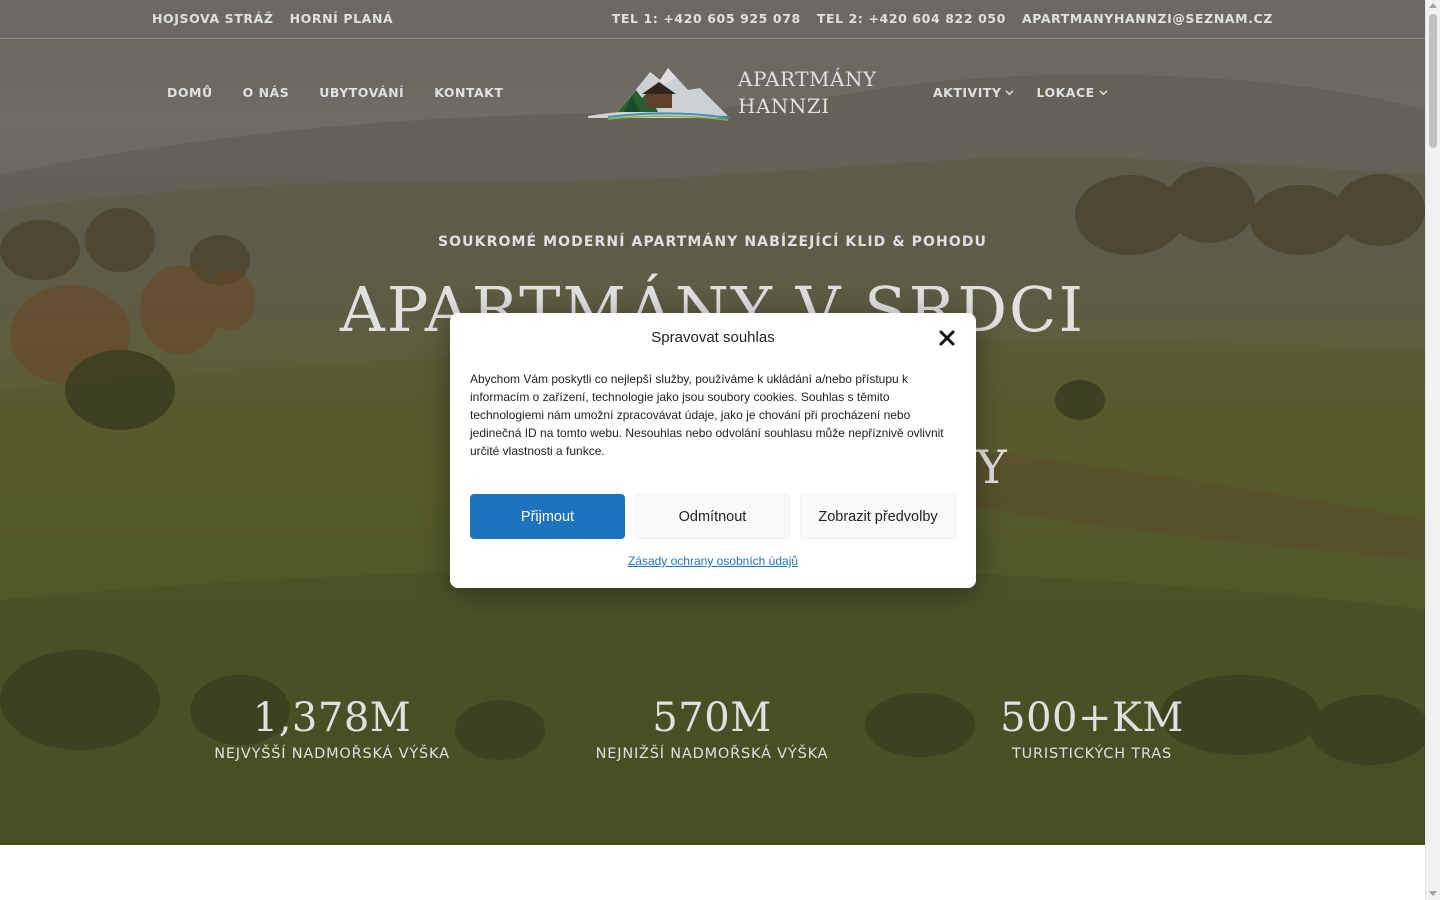 The width and height of the screenshot is (1440, 900). Describe the element at coordinates (1433, 81) in the screenshot. I see `scrollbar-thumb` at that location.